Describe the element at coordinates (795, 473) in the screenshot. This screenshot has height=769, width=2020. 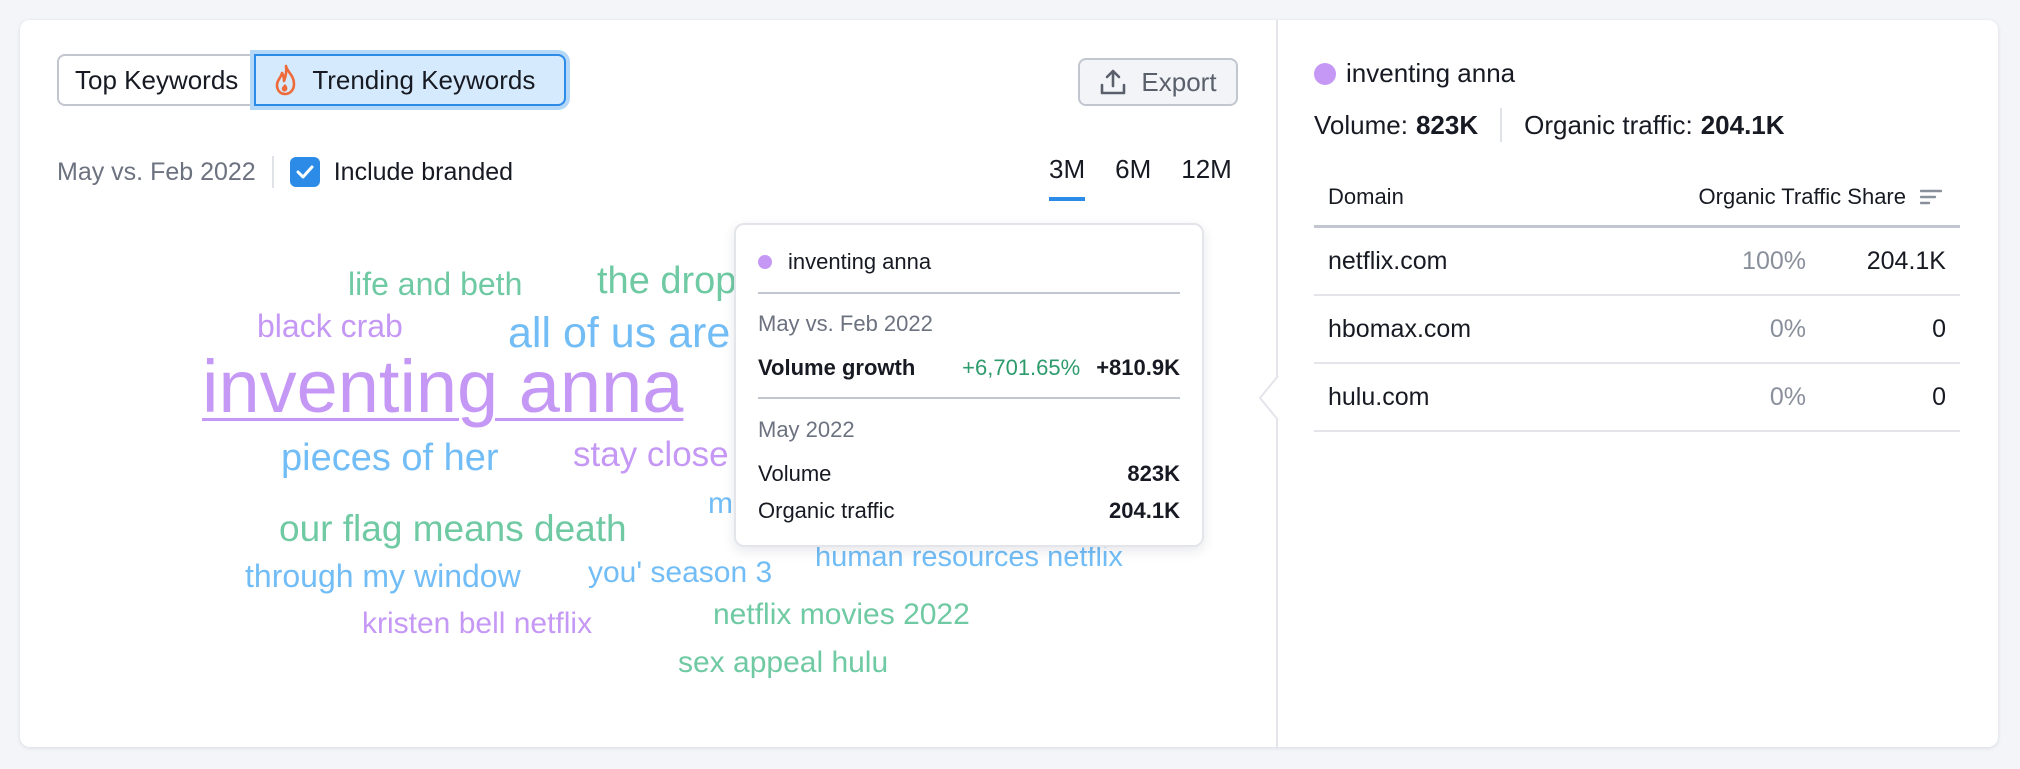
I see `tooltip-volume-label: Volume` at that location.